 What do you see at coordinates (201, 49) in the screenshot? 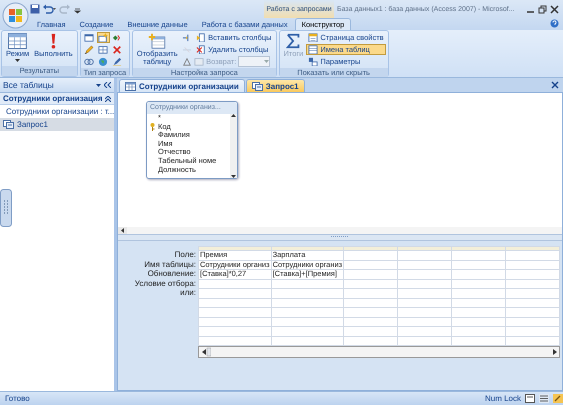
I see `delete-column-icon` at bounding box center [201, 49].